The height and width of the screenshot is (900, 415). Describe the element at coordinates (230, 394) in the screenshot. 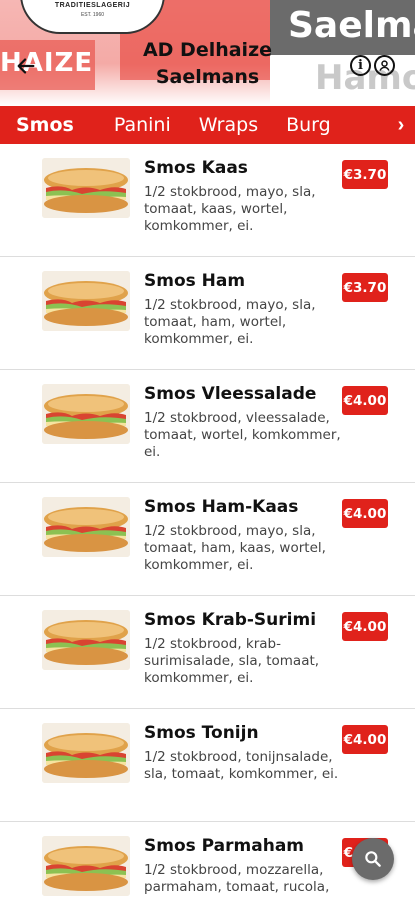

I see `product-name: Smos Vleessalade` at that location.